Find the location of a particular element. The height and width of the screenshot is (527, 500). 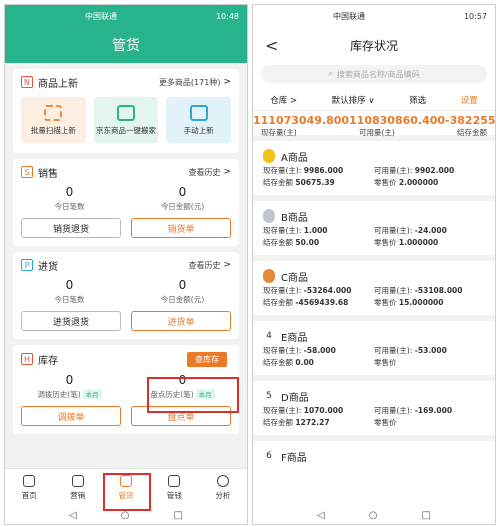

sales-amount: 0 is located at coordinates (182, 192).